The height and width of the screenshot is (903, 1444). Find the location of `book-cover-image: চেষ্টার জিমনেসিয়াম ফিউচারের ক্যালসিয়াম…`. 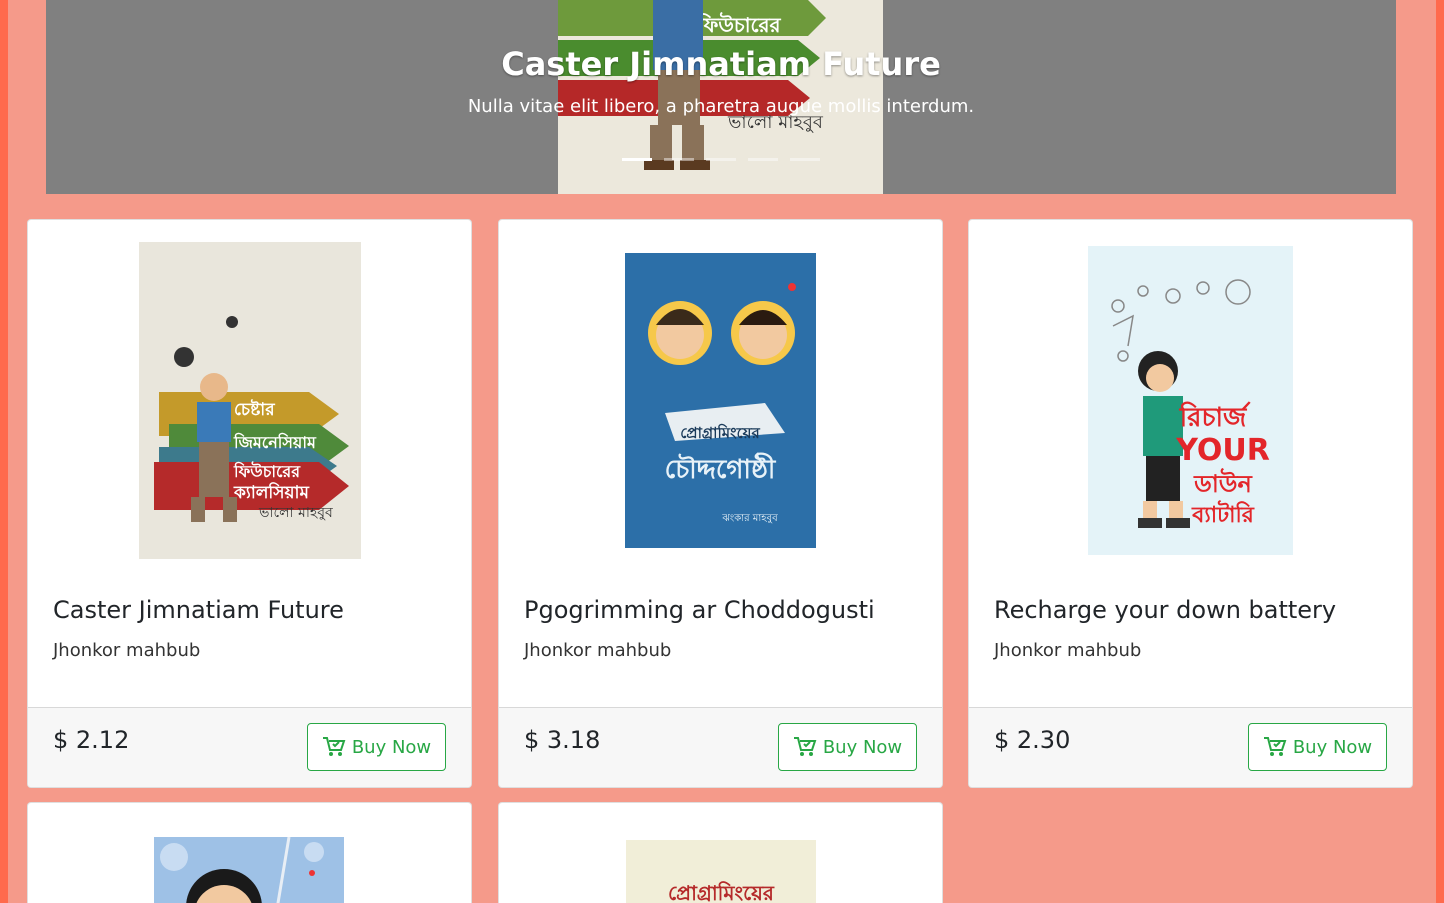

book-cover-image: চেষ্টার জিমনেসিয়াম ফিউচারের ক্যালসিয়াম… is located at coordinates (249, 400).